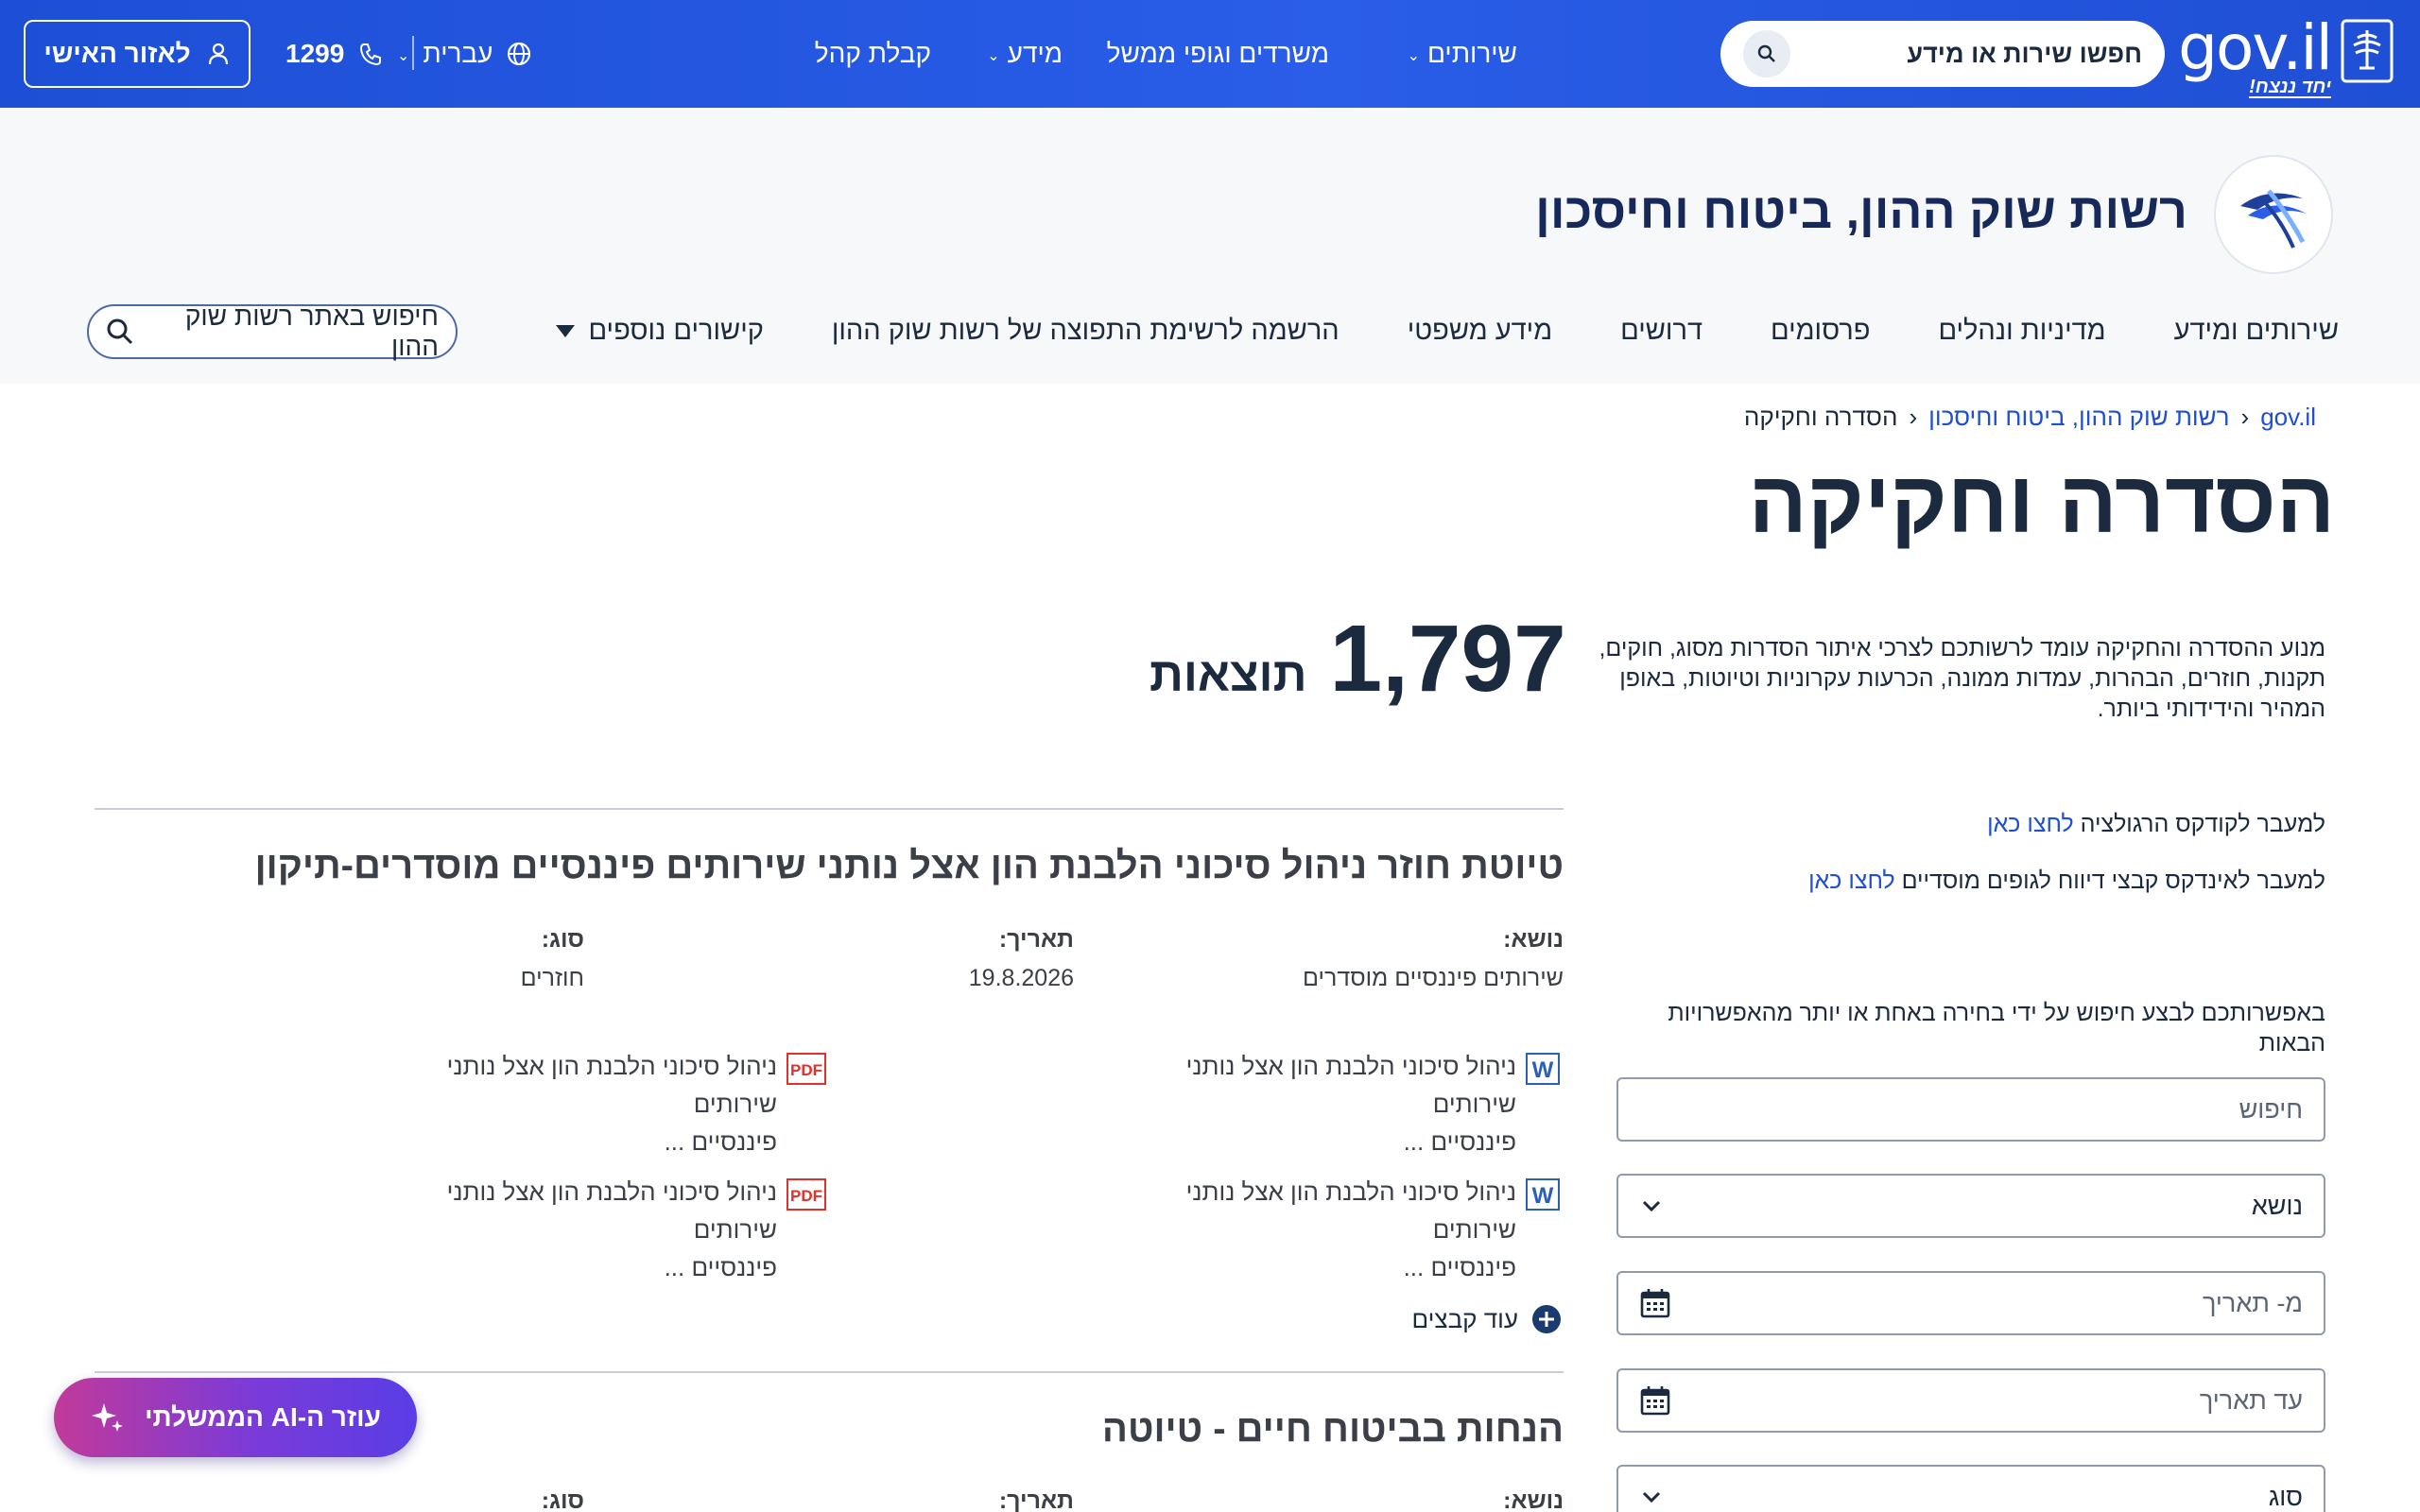  Describe the element at coordinates (1021, 978) in the screenshot. I see `result-date-value: 19.8.2026` at that location.